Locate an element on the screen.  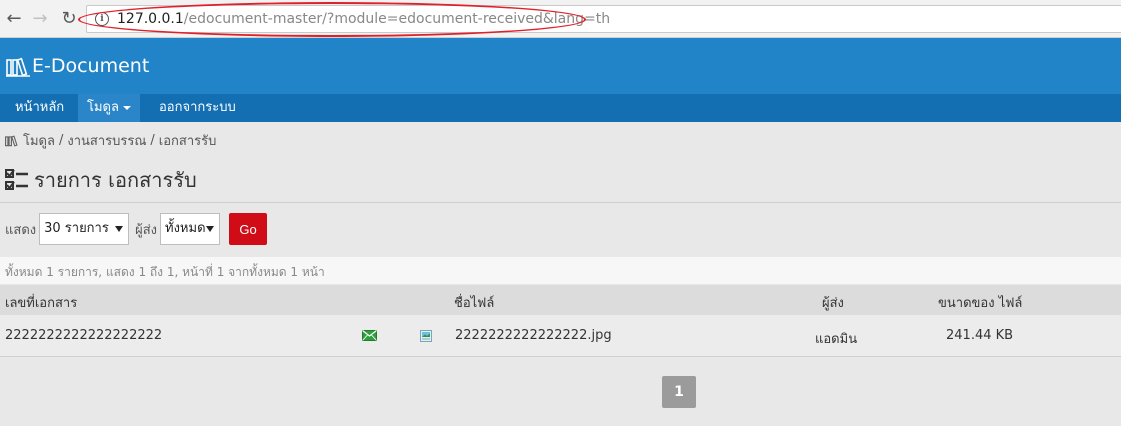
rows-per-page-select: 30 รายการ is located at coordinates (84, 229).